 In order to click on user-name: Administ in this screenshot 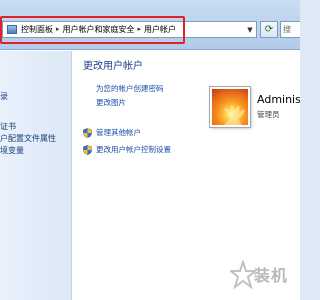, I will do `click(278, 99)`.